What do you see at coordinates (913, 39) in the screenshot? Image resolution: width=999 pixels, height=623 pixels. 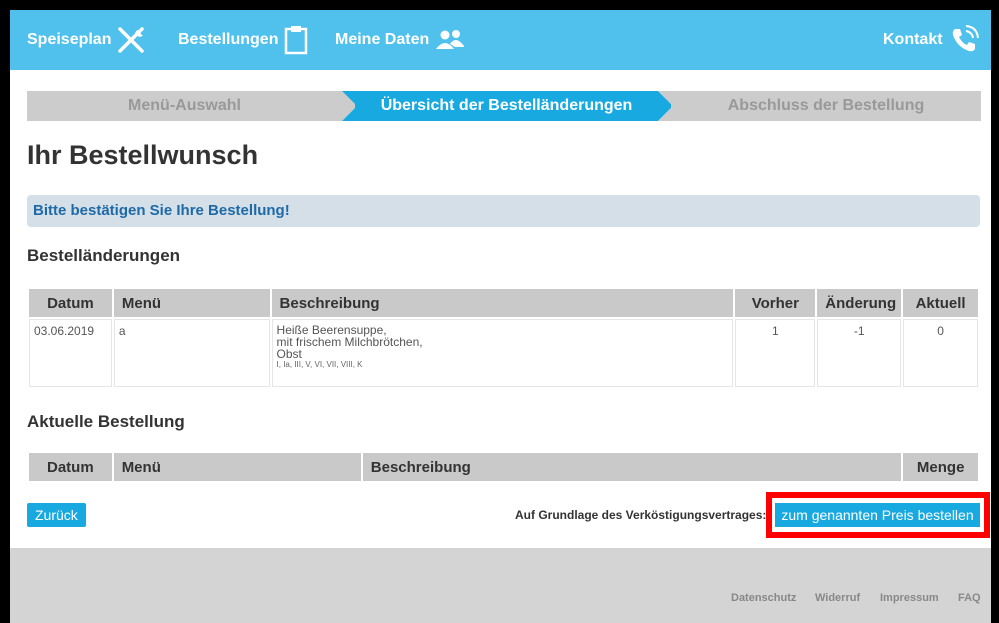 I see `nav-kontakt-label: Kontakt` at bounding box center [913, 39].